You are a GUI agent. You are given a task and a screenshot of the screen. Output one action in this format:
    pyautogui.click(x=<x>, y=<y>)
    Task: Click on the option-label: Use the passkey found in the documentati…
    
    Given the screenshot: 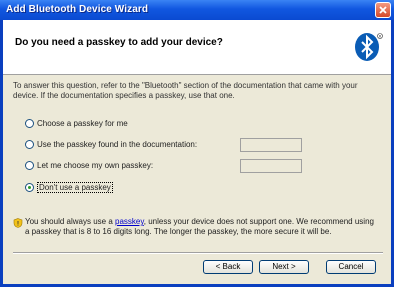 What is the action you would take?
    pyautogui.click(x=117, y=144)
    